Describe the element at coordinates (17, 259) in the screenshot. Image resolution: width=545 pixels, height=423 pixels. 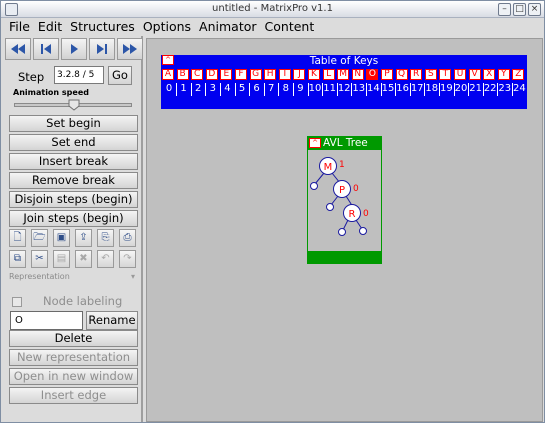
I see `copy-button: ⧉` at that location.